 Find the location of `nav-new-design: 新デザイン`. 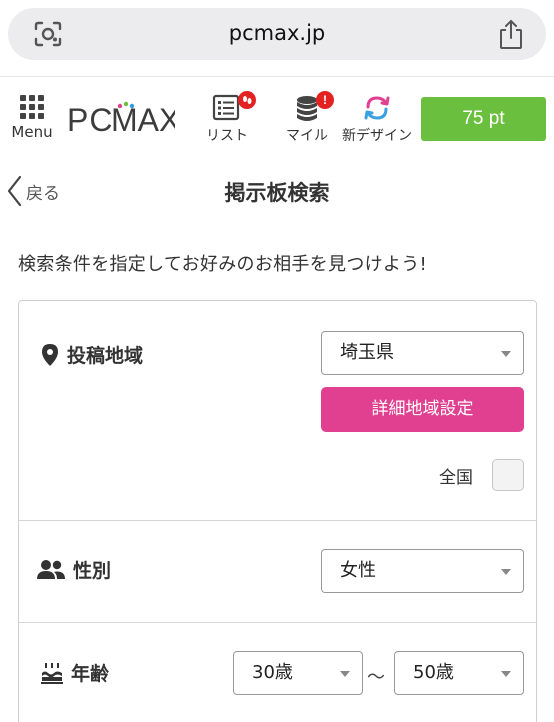

nav-new-design: 新デザイン is located at coordinates (377, 119).